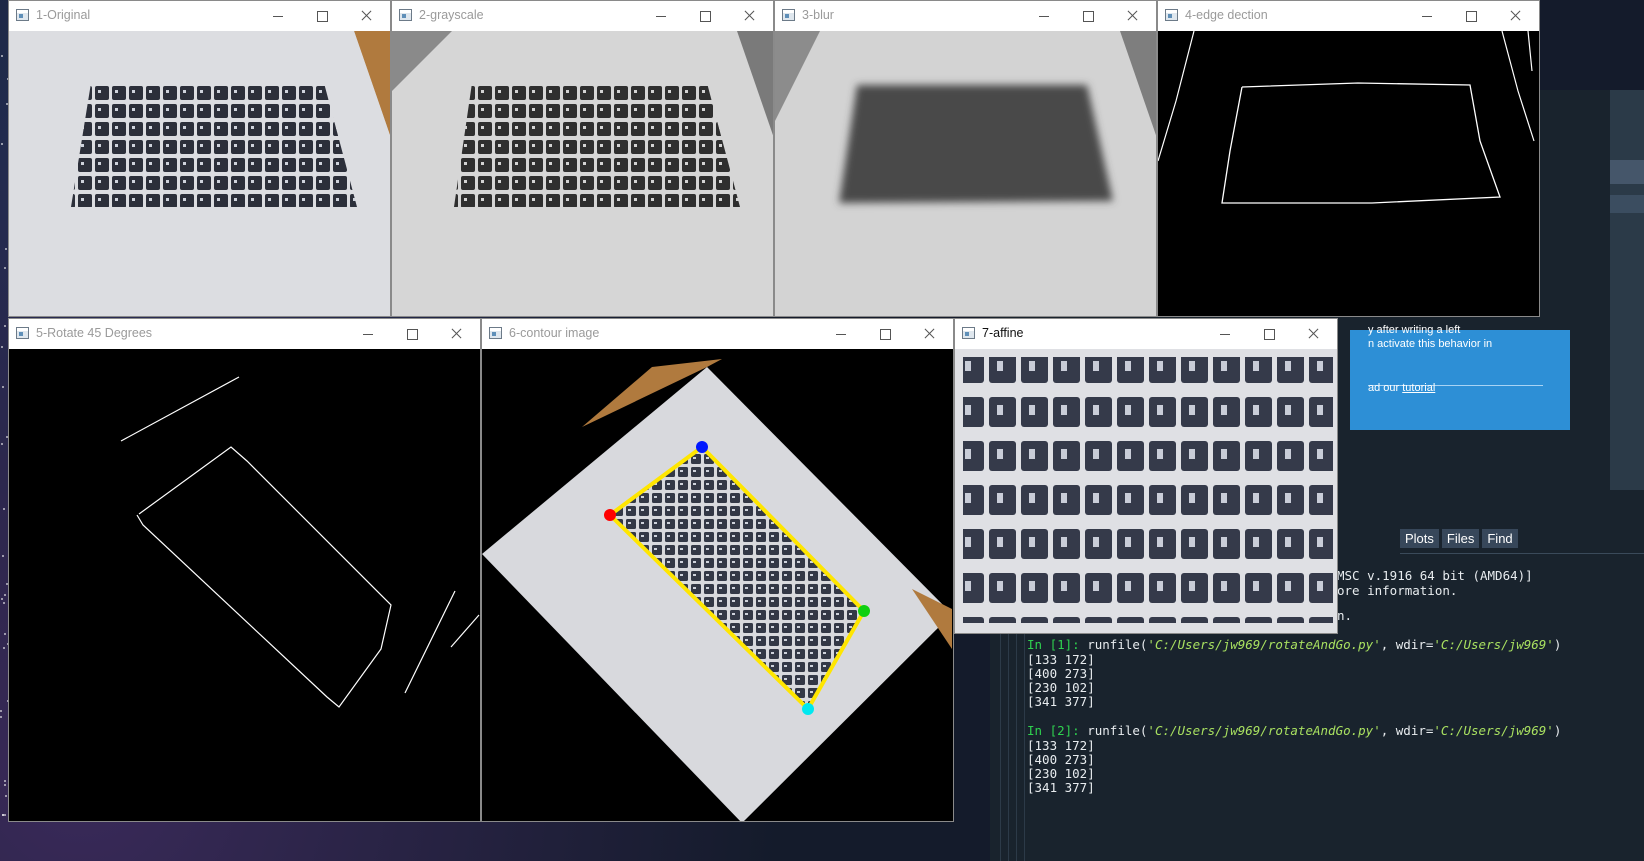 This screenshot has width=1644, height=861. I want to click on window-grayscale: 2-grayscale, so click(582, 158).